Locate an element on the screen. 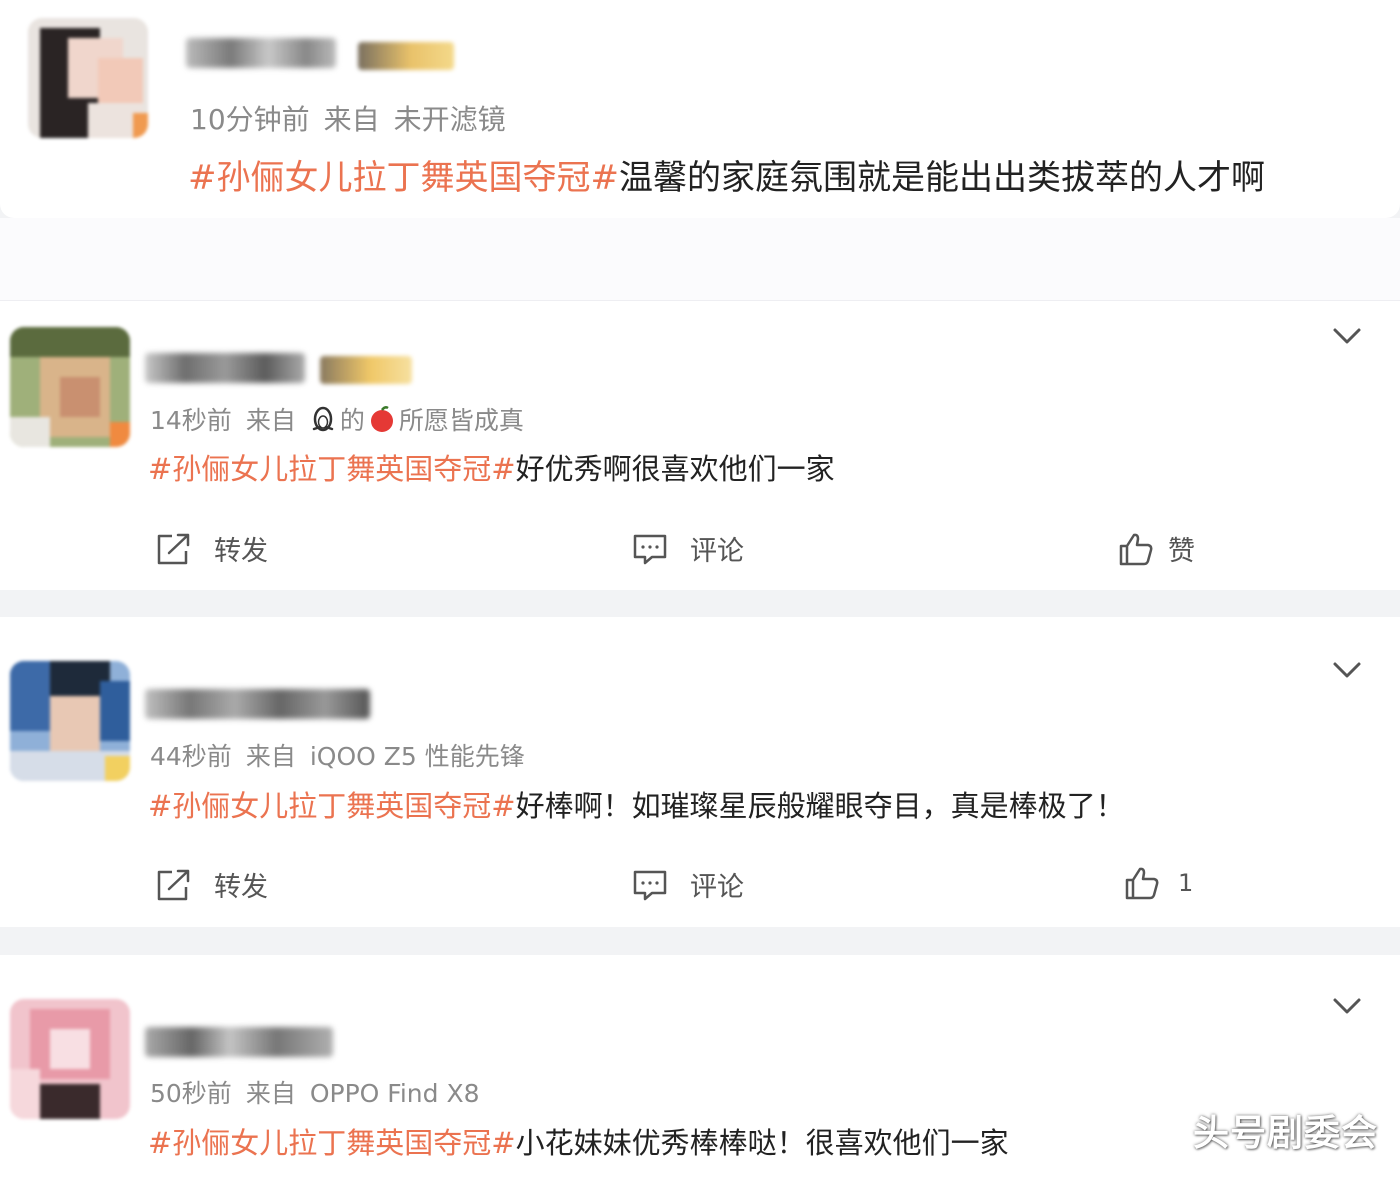 This screenshot has width=1400, height=1184. post-body: 温馨的家庭氛围就是能出出类拔萃的人才啊 is located at coordinates (941, 178).